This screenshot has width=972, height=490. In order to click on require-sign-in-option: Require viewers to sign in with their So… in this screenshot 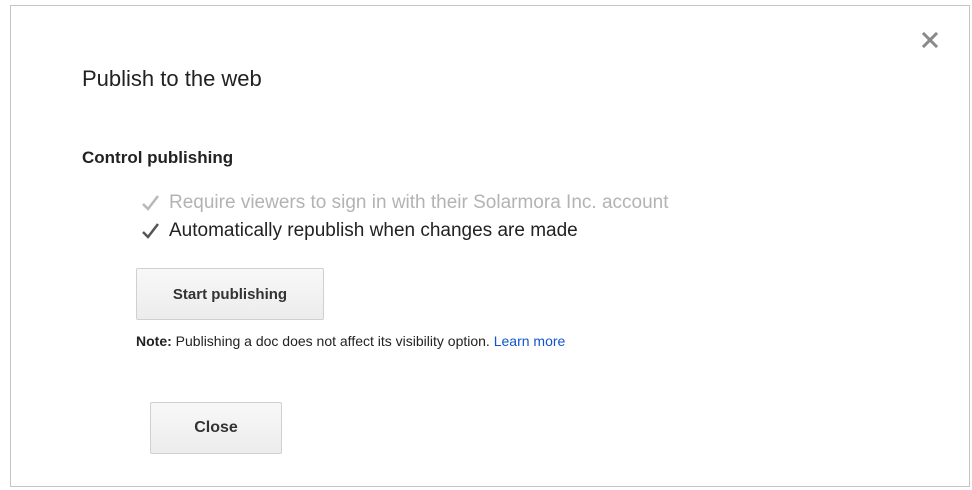, I will do `click(404, 203)`.